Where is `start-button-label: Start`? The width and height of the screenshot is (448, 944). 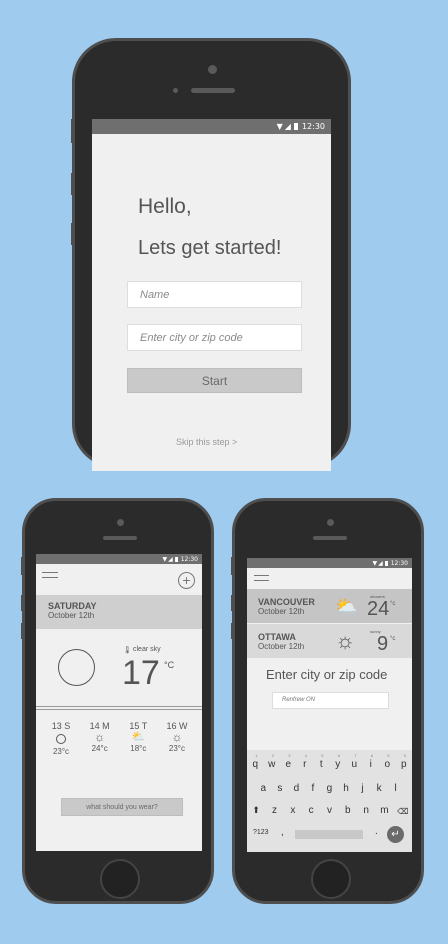
start-button-label: Start is located at coordinates (214, 380).